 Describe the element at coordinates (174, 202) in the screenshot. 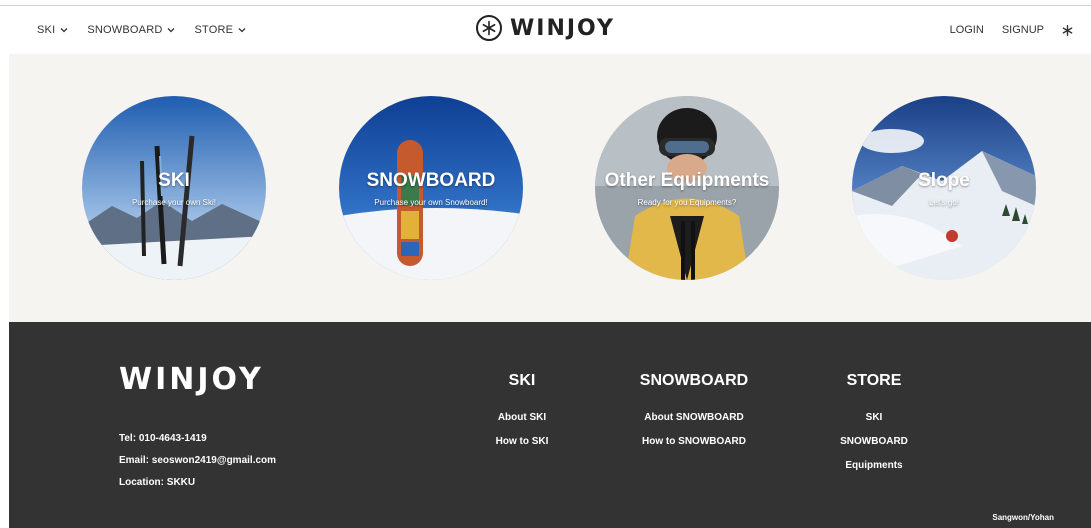

I see `category-subtitle: Purchase your own Ski!` at that location.